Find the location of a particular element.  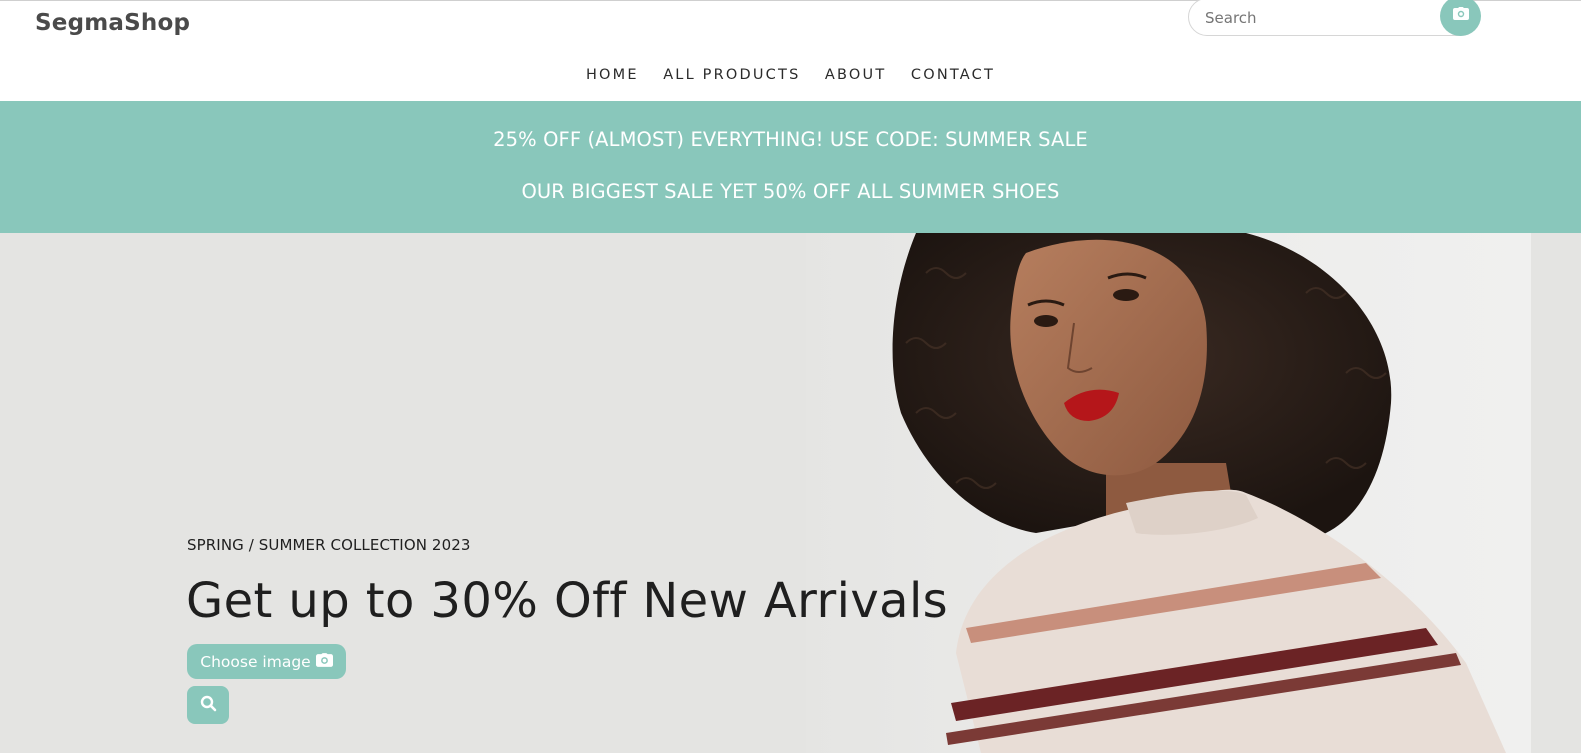

search-input is located at coordinates (1320, 18).